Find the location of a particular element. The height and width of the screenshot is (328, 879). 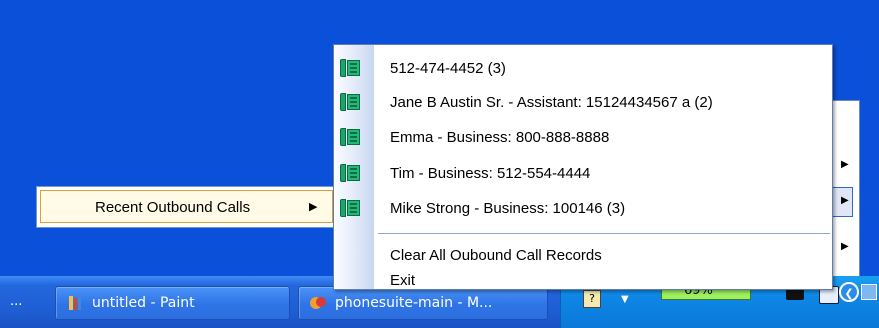

menu-item-call-5: Mike Strong - Business: 100146 (3) is located at coordinates (583, 209).